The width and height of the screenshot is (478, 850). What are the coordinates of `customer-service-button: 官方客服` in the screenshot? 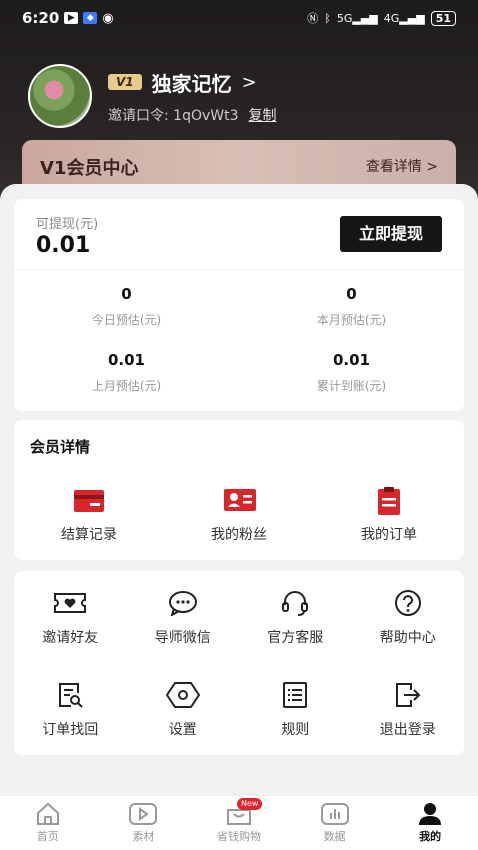 It's located at (295, 618).